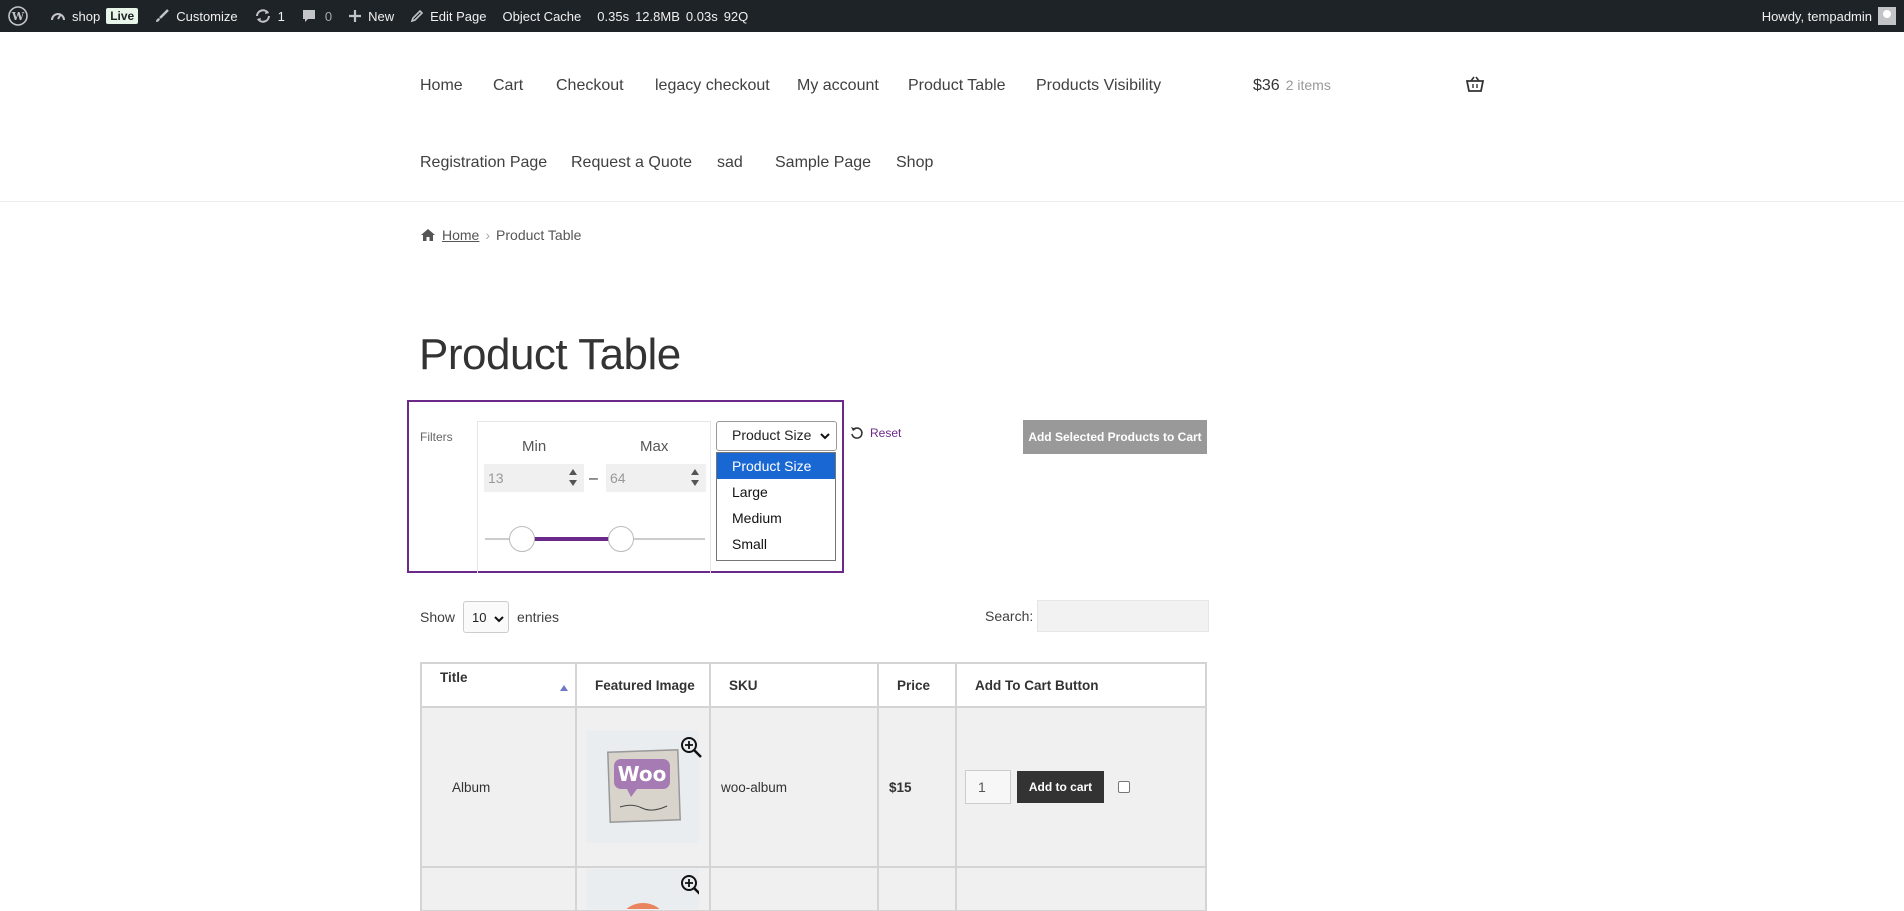  Describe the element at coordinates (539, 235) in the screenshot. I see `breadcrumb-current: Product Table` at that location.